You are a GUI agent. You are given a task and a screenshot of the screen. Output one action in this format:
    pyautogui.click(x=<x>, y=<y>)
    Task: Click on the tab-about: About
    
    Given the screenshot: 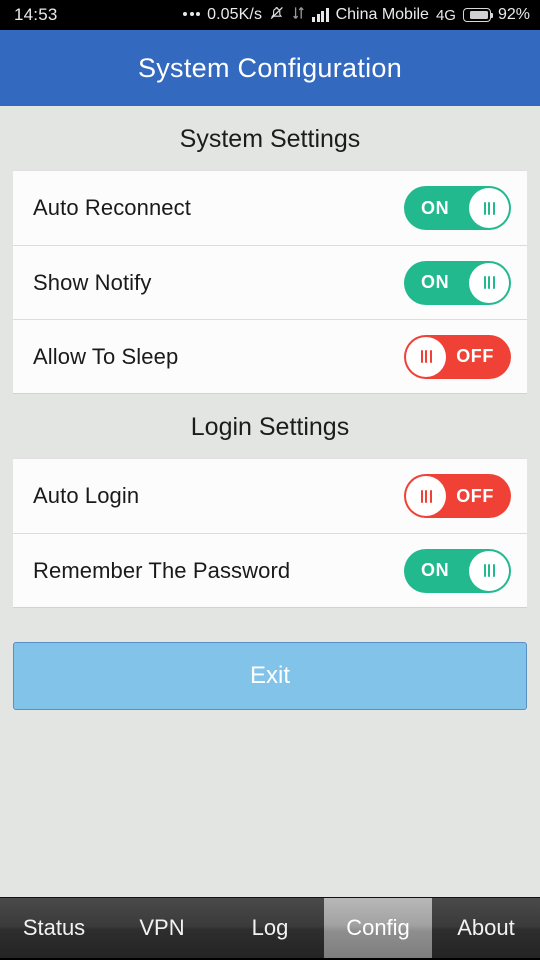 What is the action you would take?
    pyautogui.click(x=486, y=928)
    